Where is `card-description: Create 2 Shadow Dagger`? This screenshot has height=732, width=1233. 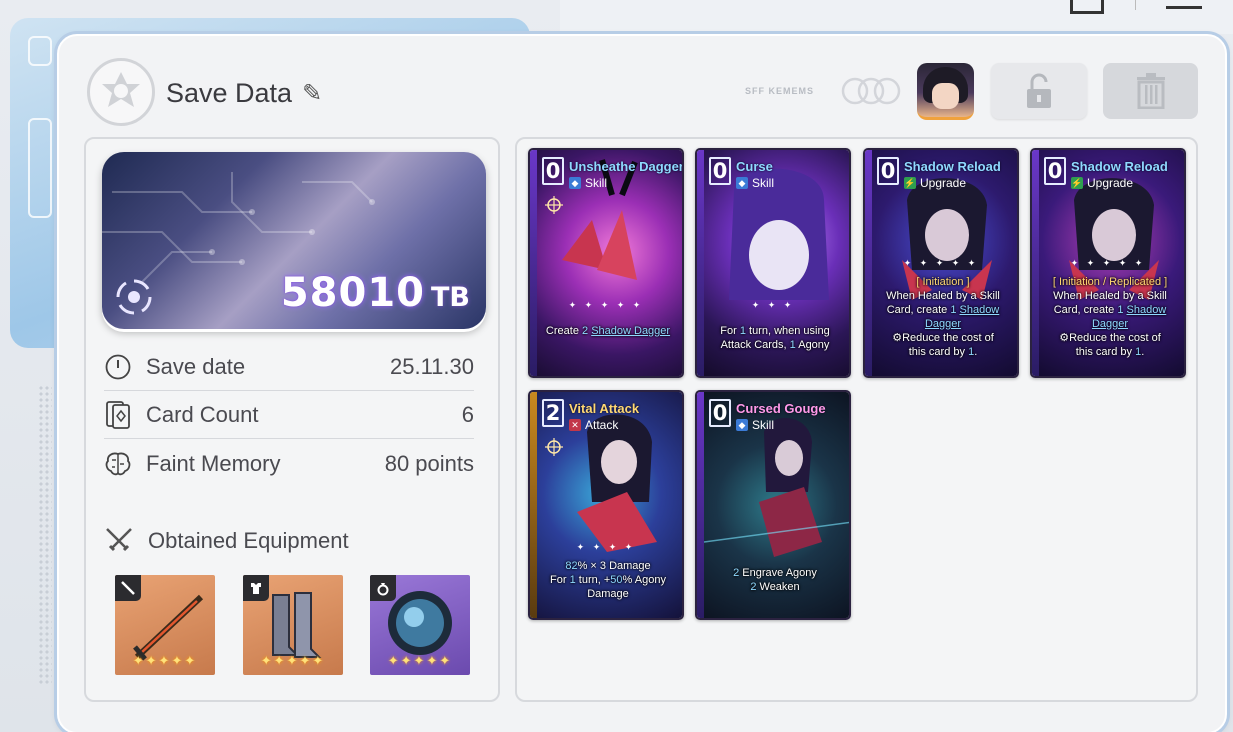 card-description: Create 2 Shadow Dagger is located at coordinates (608, 331).